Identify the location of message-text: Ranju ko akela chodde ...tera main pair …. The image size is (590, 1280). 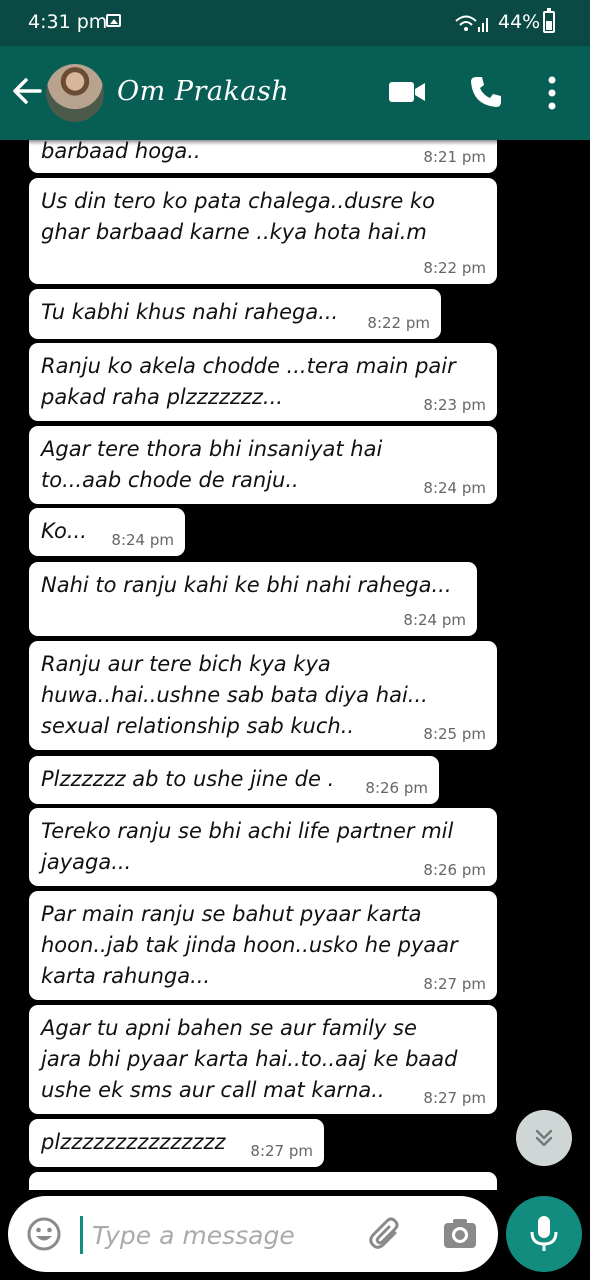
(248, 381).